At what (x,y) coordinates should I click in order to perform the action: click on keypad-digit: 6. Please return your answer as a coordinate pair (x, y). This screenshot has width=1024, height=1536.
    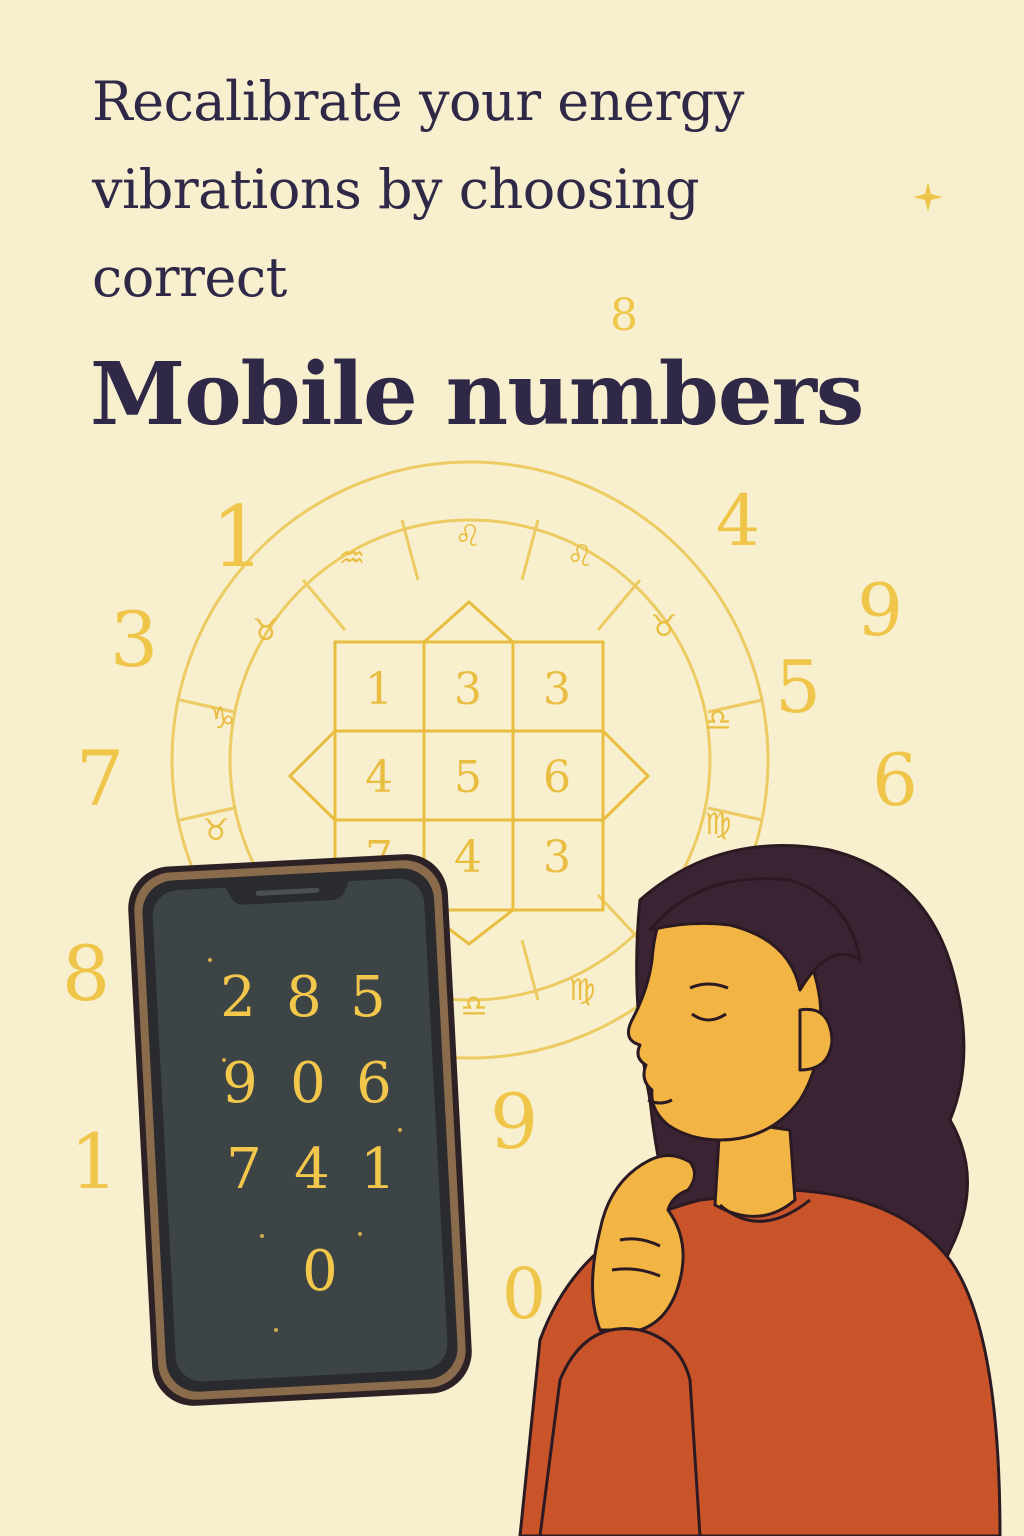
    Looking at the image, I should click on (374, 1083).